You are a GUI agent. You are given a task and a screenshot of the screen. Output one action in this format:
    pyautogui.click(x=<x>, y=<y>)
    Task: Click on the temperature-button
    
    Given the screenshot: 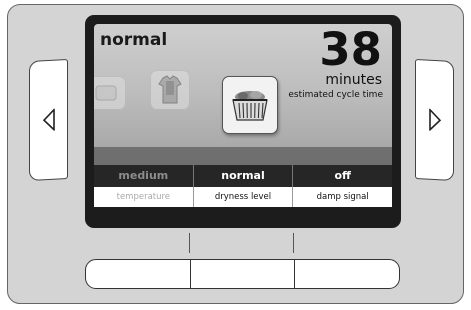 What is the action you would take?
    pyautogui.click(x=138, y=274)
    